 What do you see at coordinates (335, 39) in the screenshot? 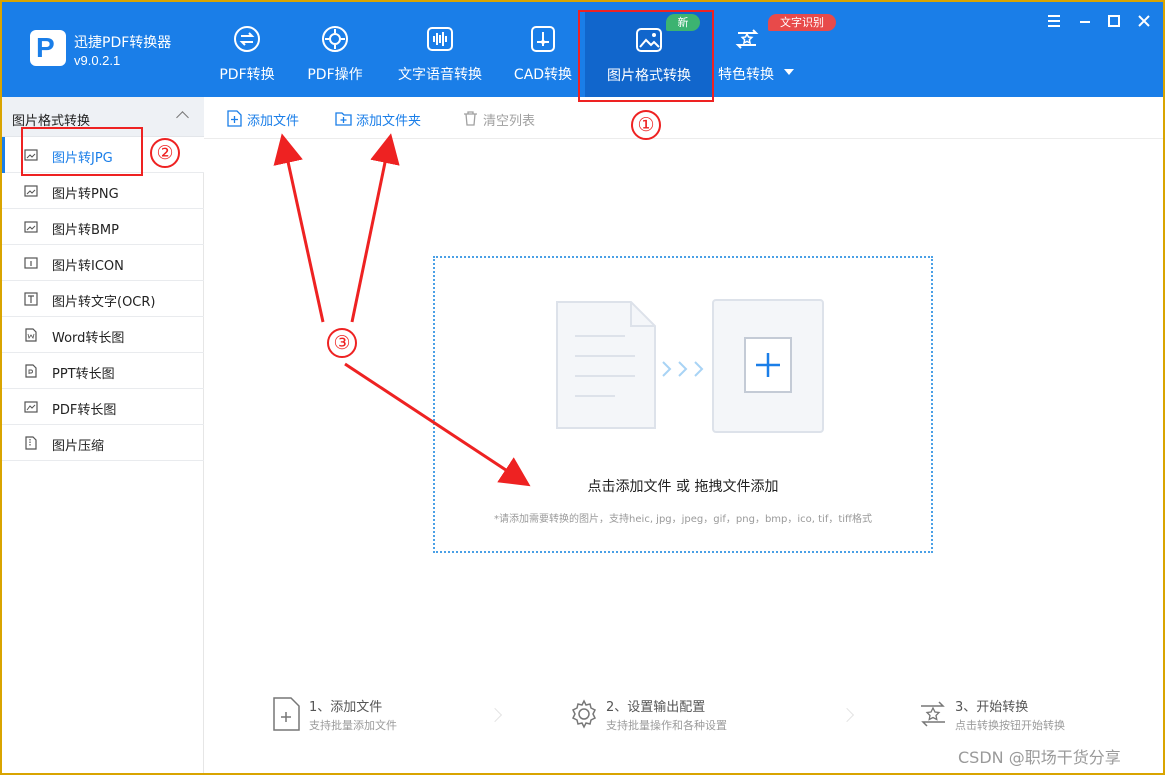
I see `pdf-operate-icon` at bounding box center [335, 39].